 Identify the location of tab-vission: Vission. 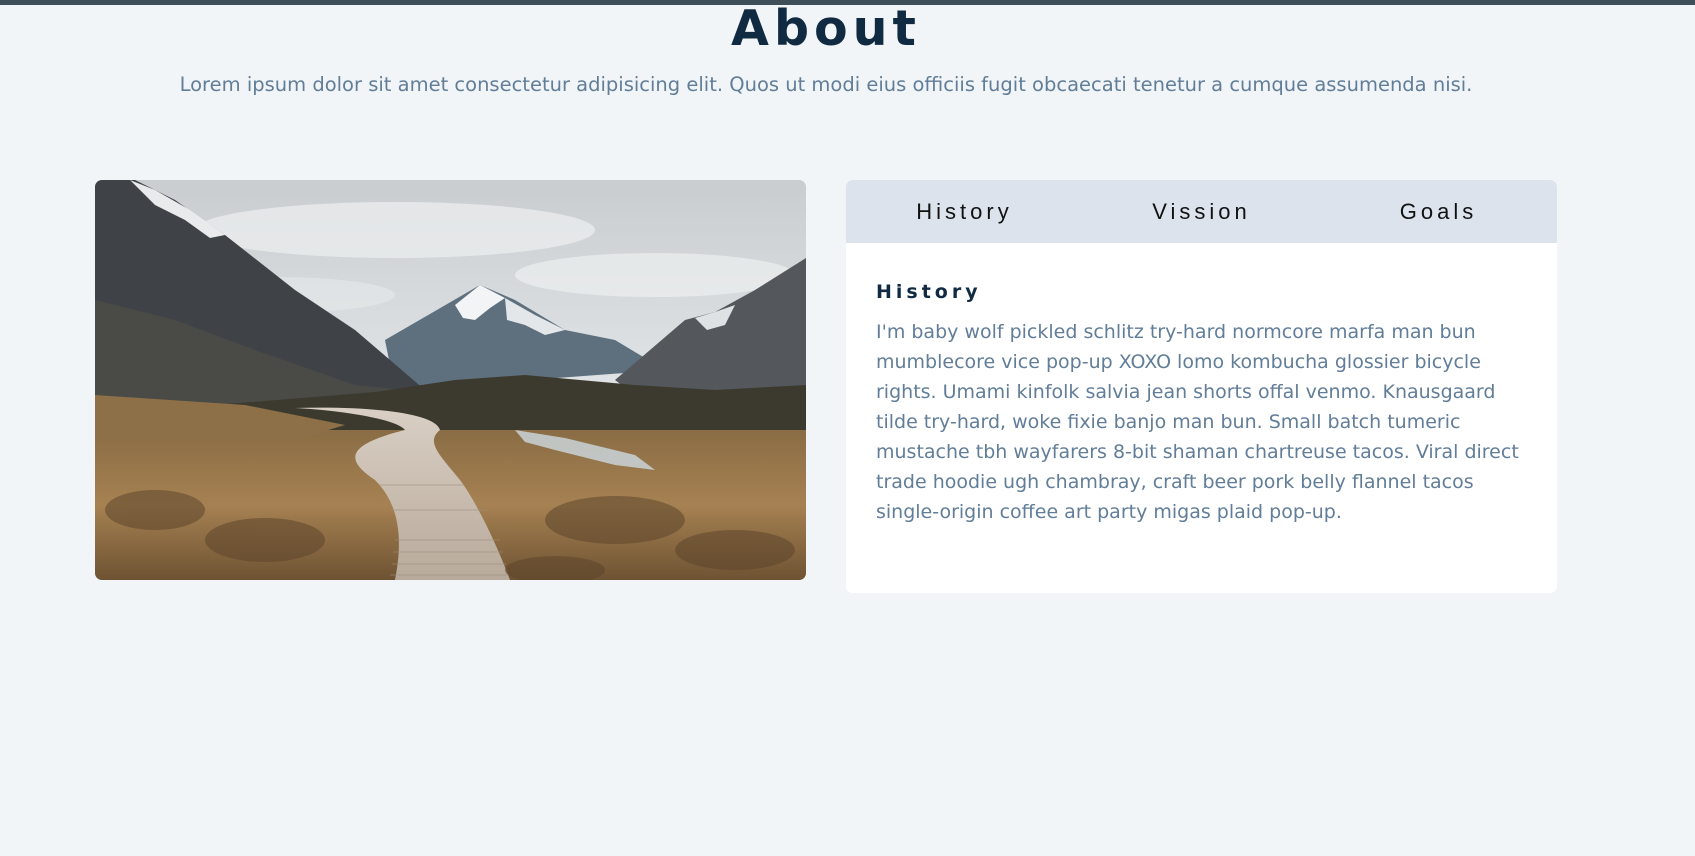
(1201, 211).